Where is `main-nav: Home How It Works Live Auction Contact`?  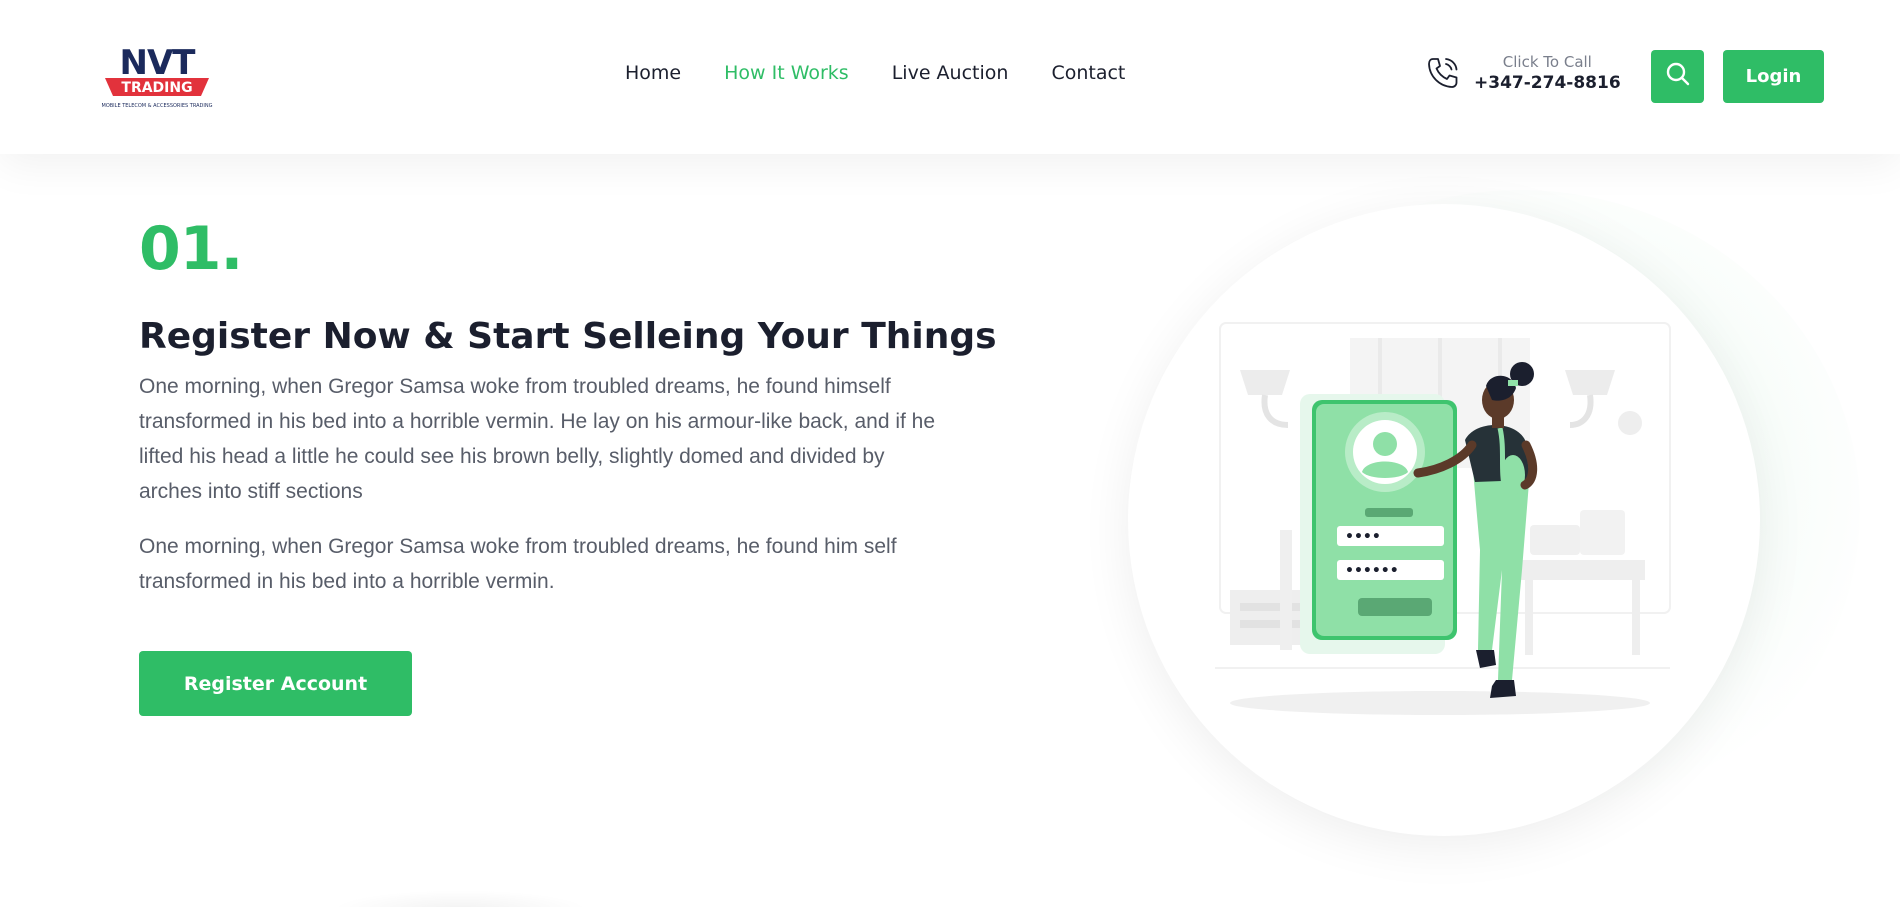 main-nav: Home How It Works Live Auction Contact is located at coordinates (875, 73).